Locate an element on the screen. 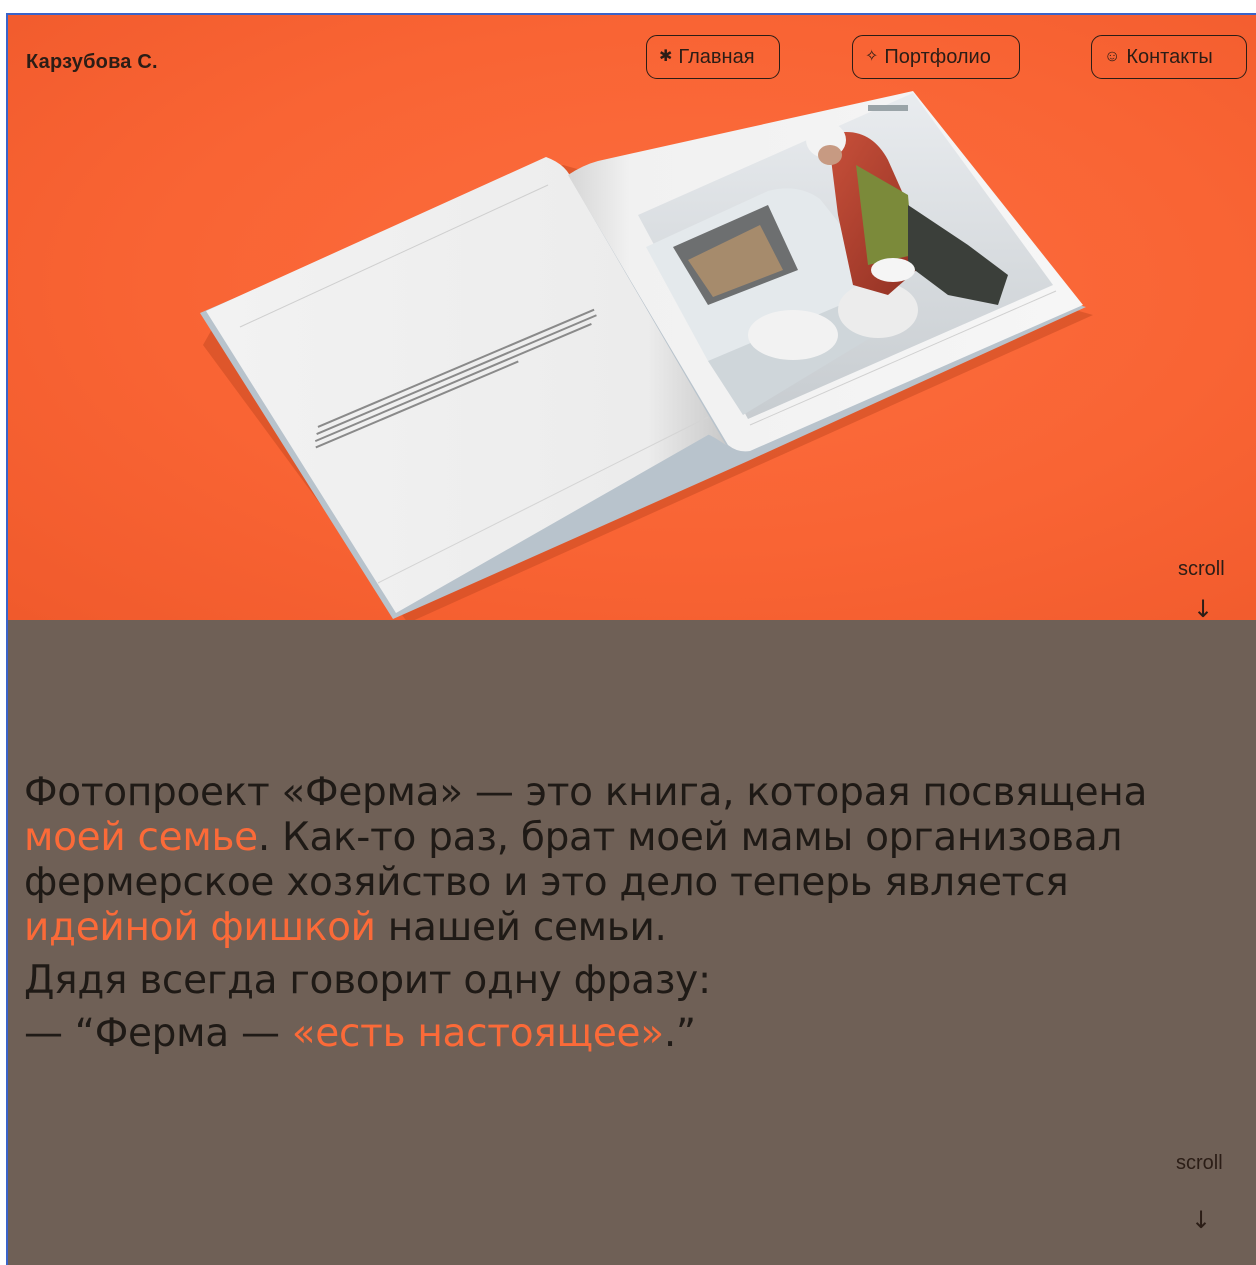 The width and height of the screenshot is (1256, 1265). asterisk-icon: ✱ is located at coordinates (666, 56).